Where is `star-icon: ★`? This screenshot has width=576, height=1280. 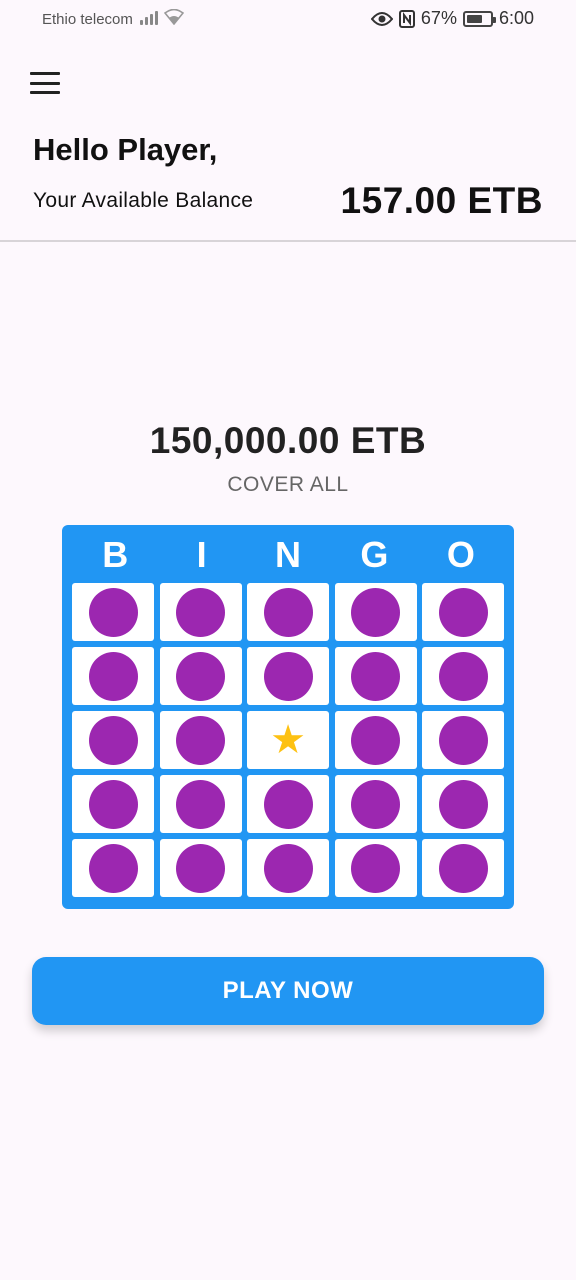 star-icon: ★ is located at coordinates (288, 740).